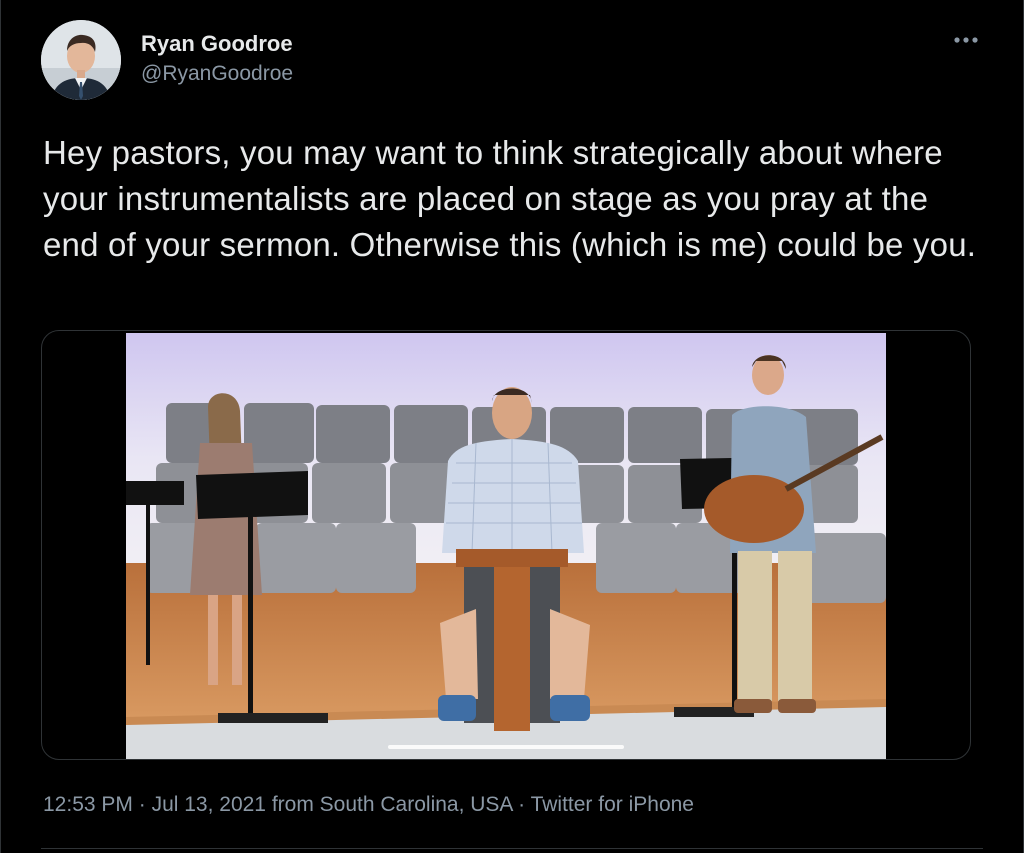 This screenshot has width=1024, height=853. Describe the element at coordinates (389, 804) in the screenshot. I see `tweet-location: from South Carolina, USA` at that location.